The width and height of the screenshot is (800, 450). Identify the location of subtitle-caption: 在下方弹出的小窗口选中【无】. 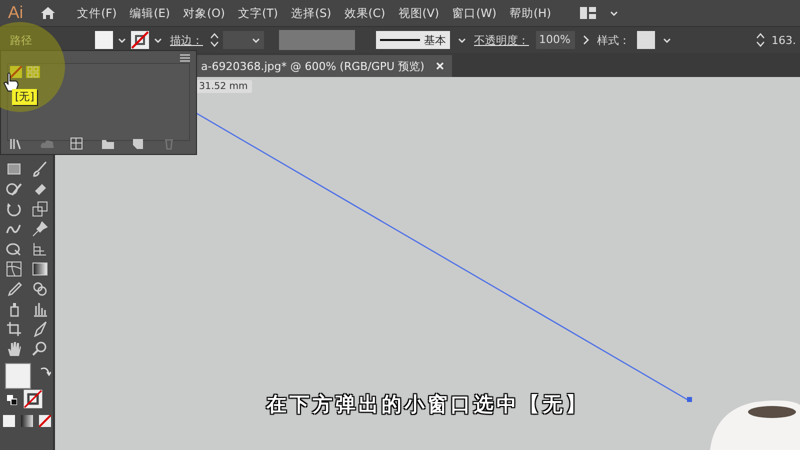
(427, 404).